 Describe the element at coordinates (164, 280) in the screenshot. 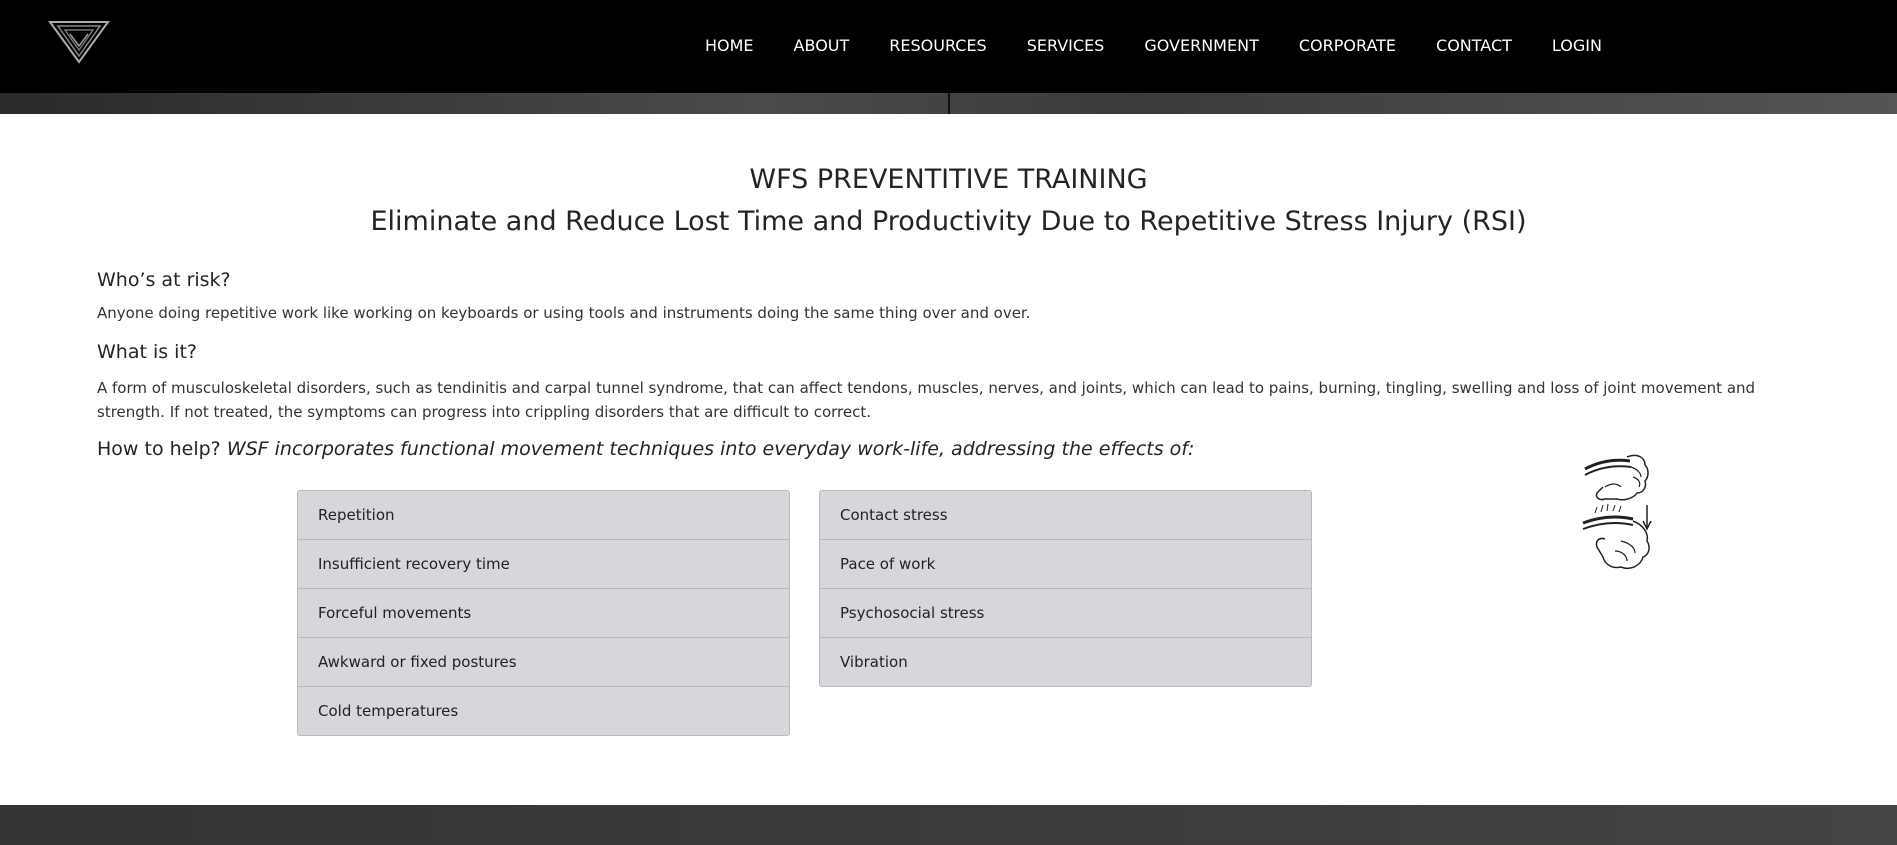

I see `risk-heading: Who’s at risk?` at that location.